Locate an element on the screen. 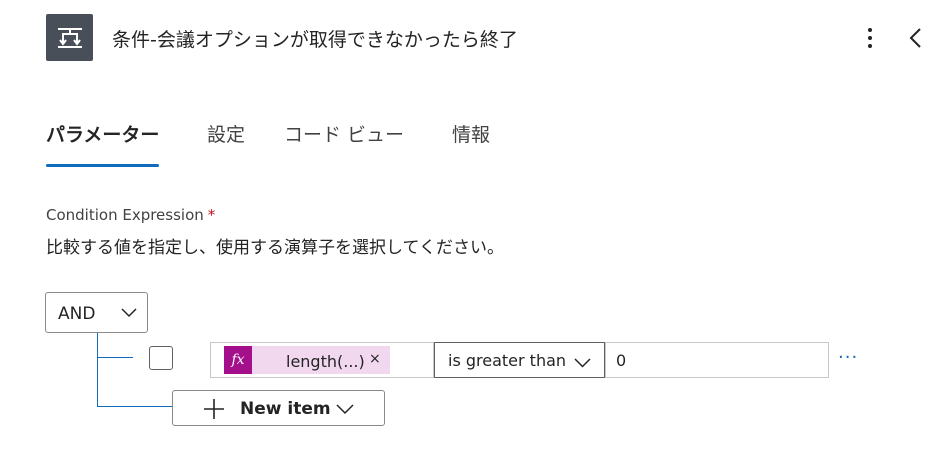 This screenshot has height=456, width=937. tree-connector is located at coordinates (97, 369).